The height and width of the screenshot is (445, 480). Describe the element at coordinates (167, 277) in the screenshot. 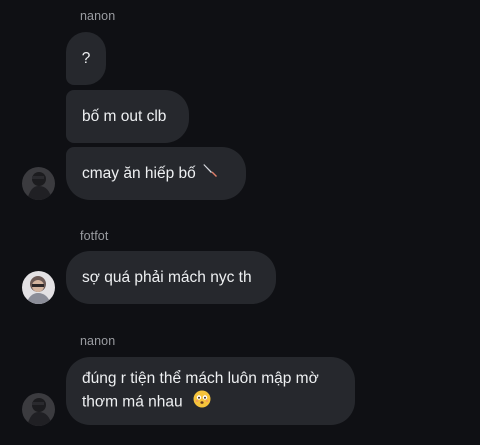

I see `message-text: sợ quá phải mách nyc th` at that location.